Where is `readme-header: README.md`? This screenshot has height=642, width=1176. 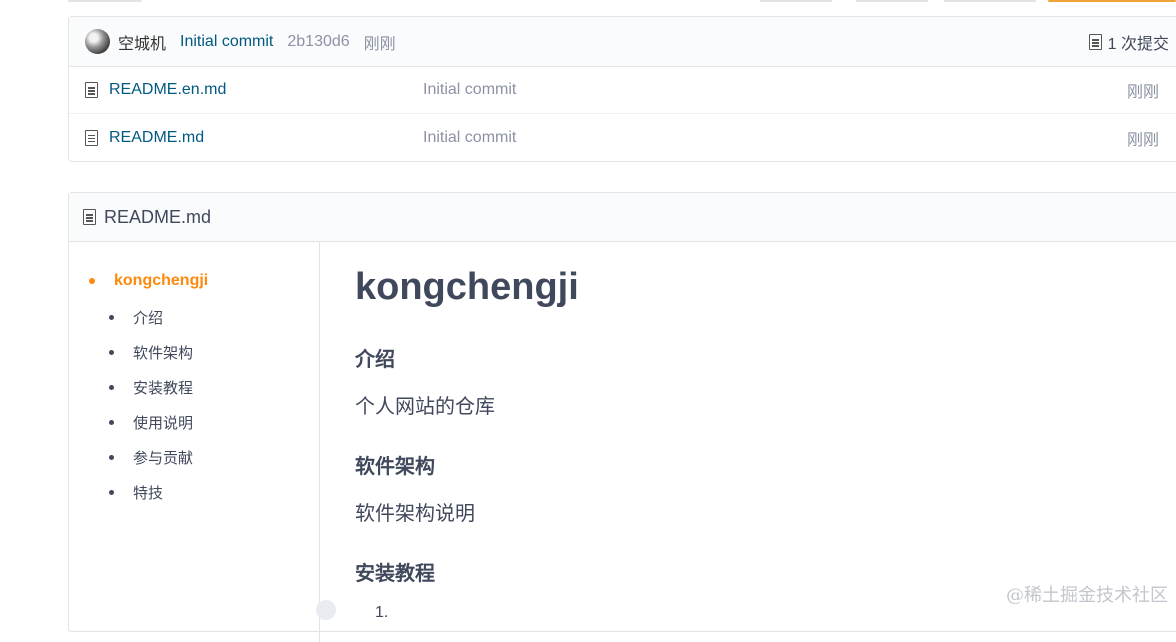
readme-header: README.md is located at coordinates (622, 217).